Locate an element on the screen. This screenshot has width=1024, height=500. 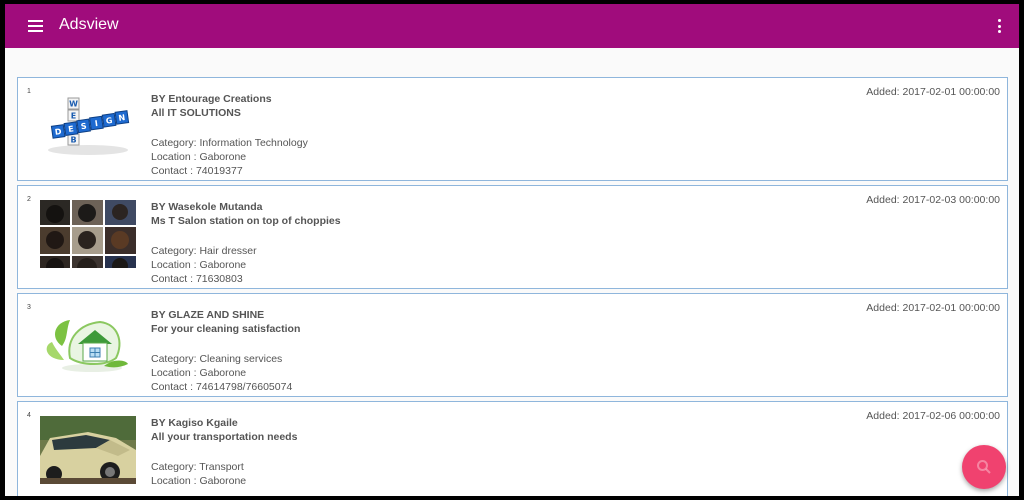
ad-added-date: Added: 2017-02-06 00:00:00 is located at coordinates (933, 416).